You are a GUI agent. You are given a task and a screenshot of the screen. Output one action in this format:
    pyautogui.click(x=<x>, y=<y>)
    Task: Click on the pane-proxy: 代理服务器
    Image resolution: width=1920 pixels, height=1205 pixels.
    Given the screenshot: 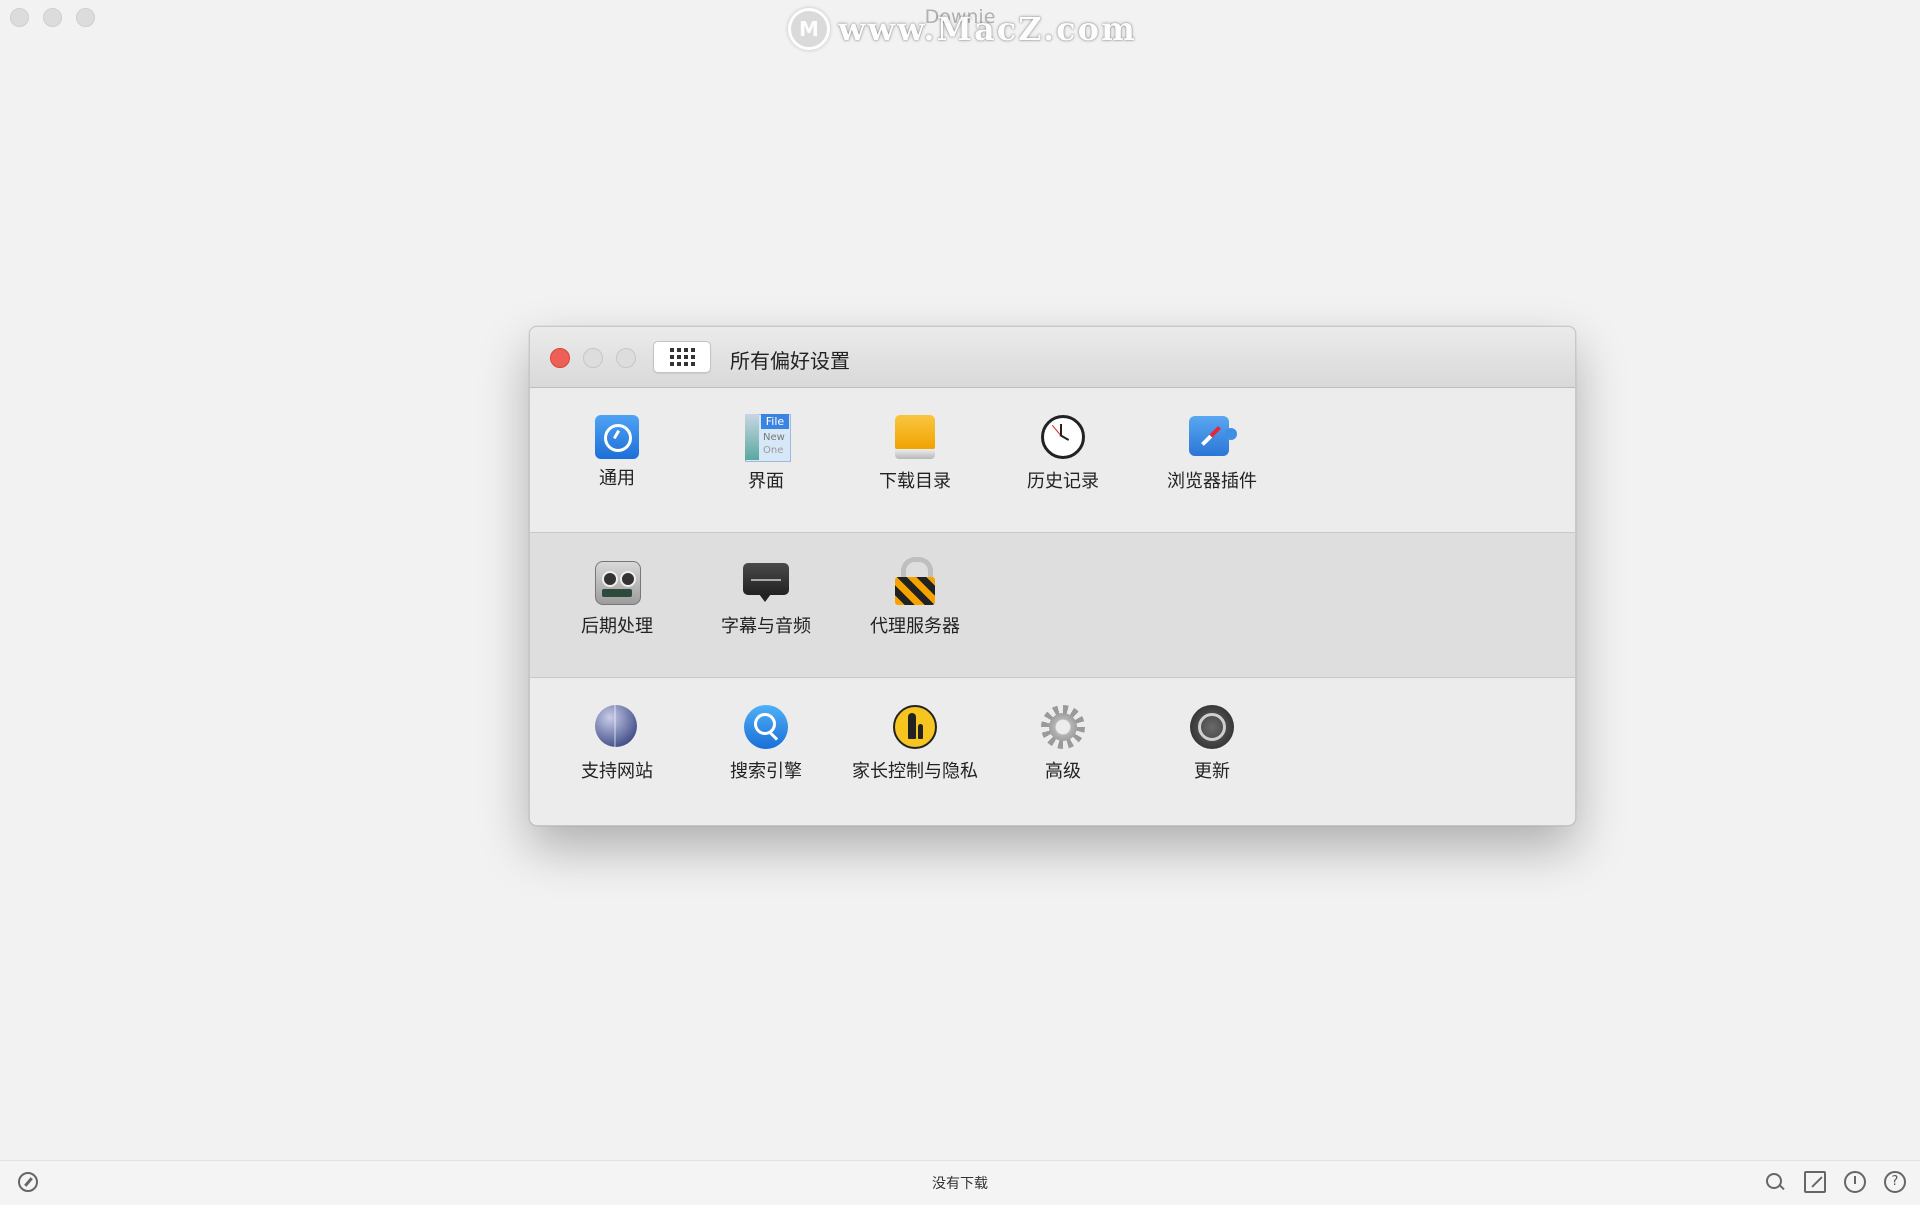 What is the action you would take?
    pyautogui.click(x=915, y=597)
    